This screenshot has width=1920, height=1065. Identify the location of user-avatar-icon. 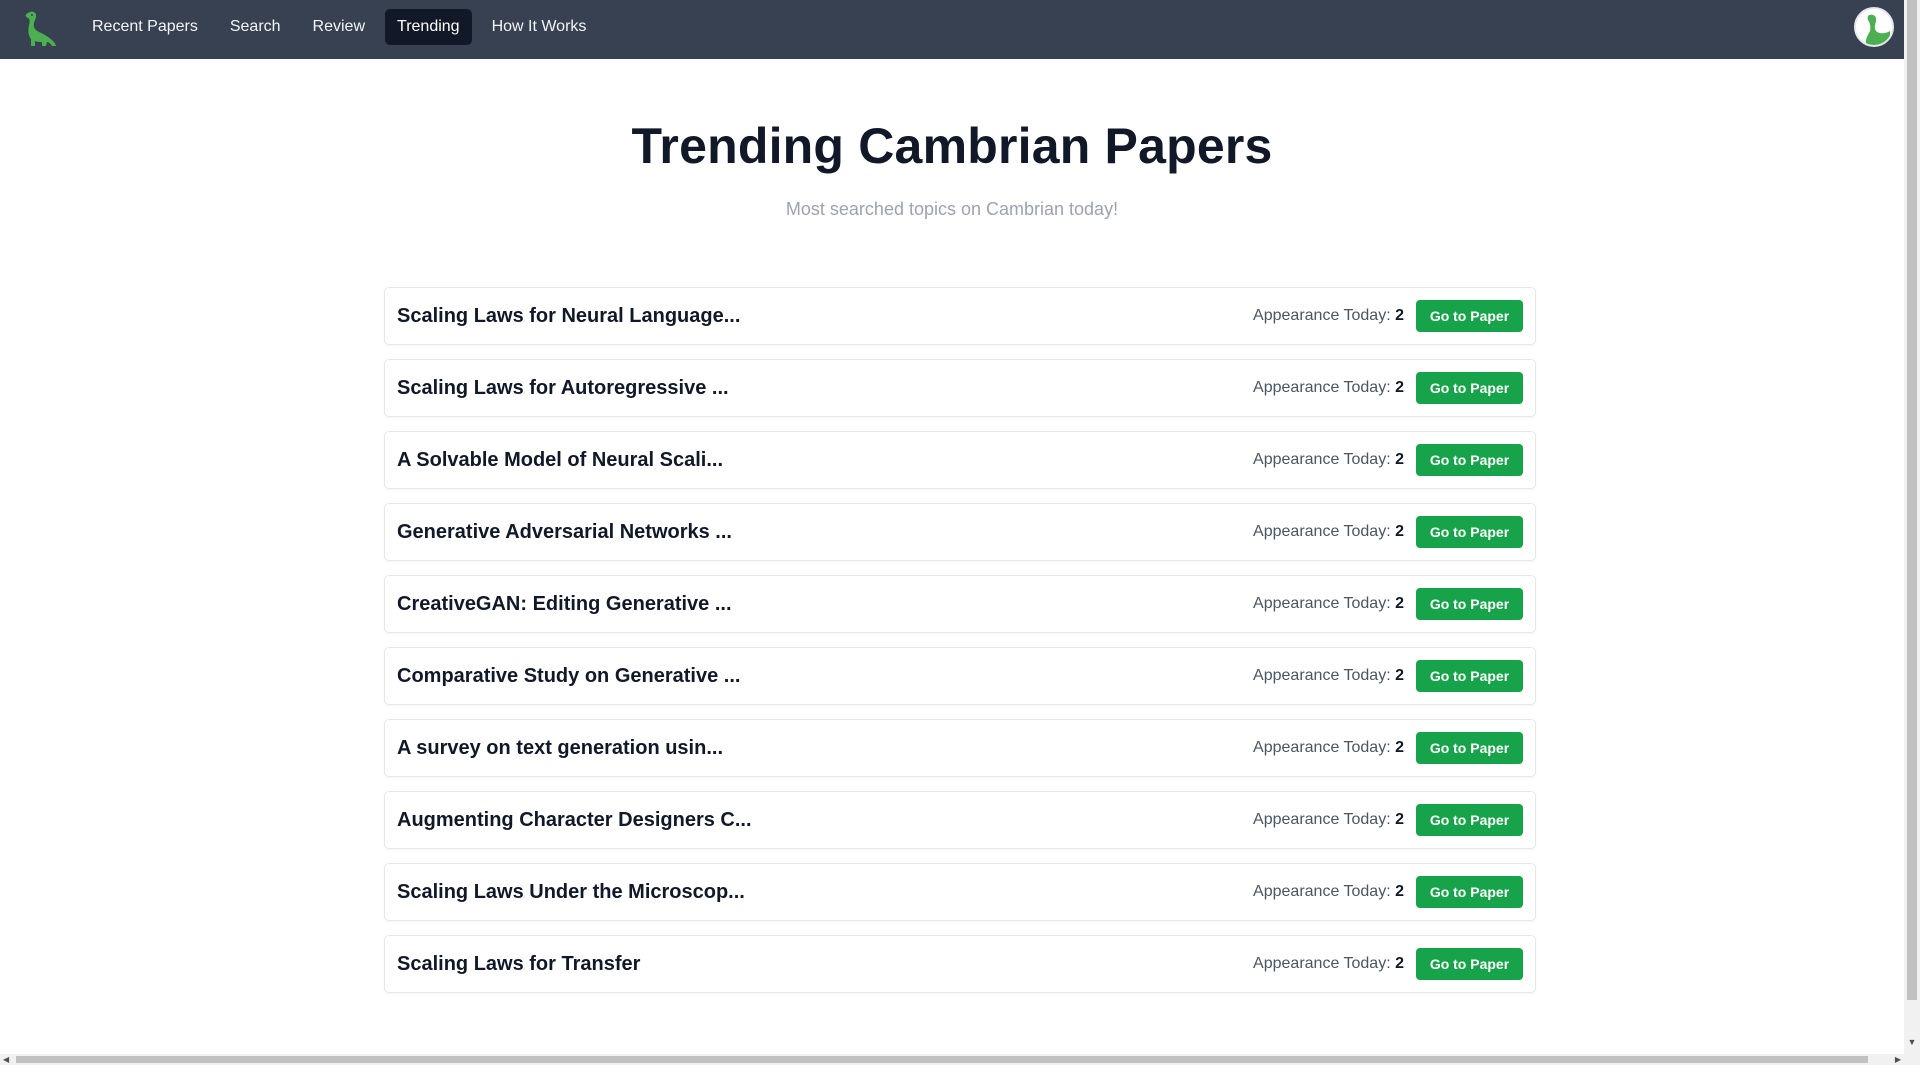
(1874, 27).